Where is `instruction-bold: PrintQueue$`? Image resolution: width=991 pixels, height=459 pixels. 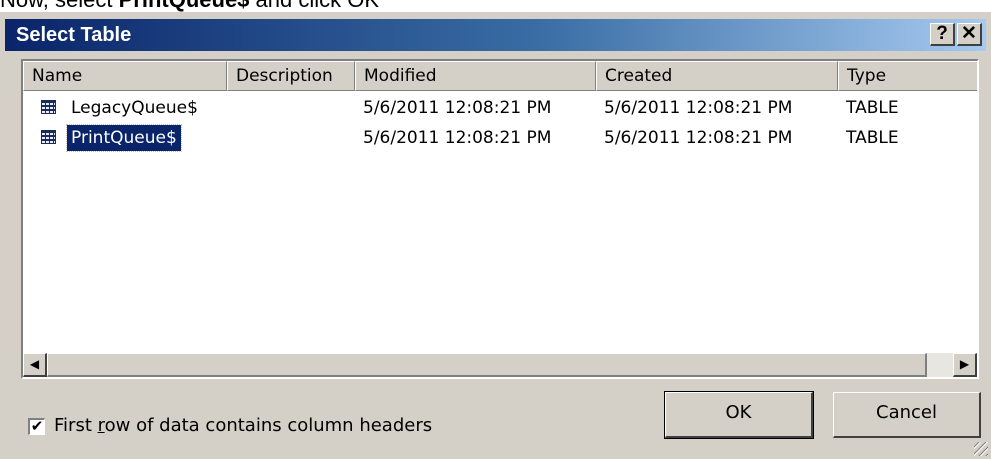
instruction-bold: PrintQueue$ is located at coordinates (184, 6).